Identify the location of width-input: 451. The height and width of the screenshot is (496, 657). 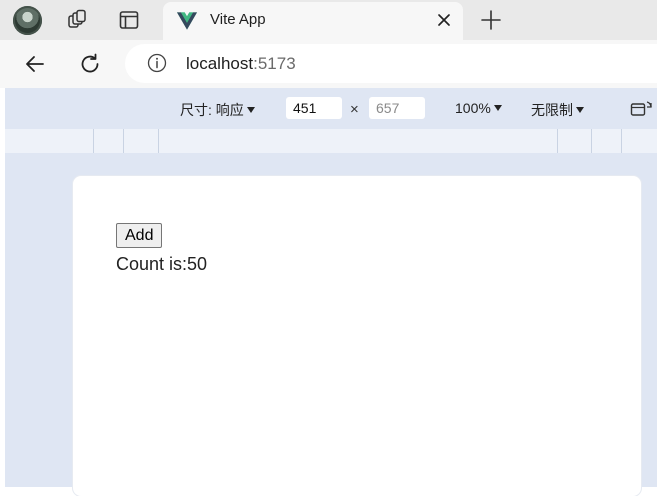
(314, 108).